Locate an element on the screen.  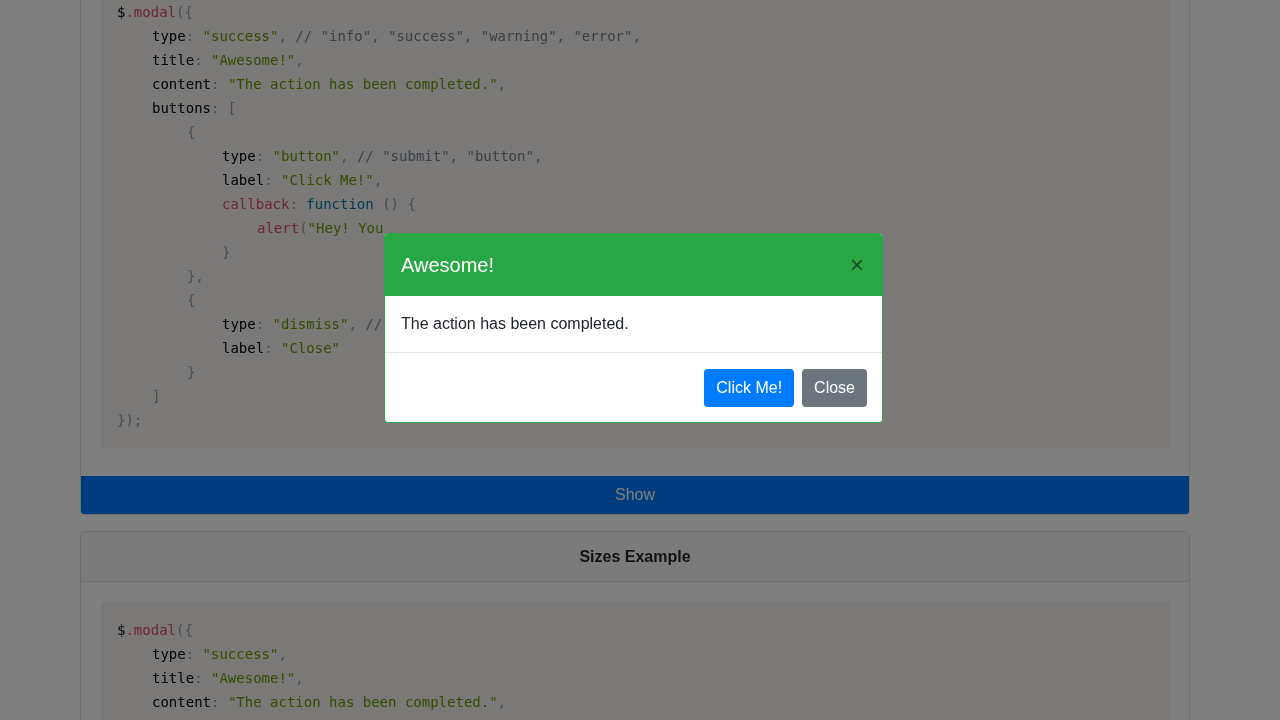
code-line: type: "success", is located at coordinates (219, 654).